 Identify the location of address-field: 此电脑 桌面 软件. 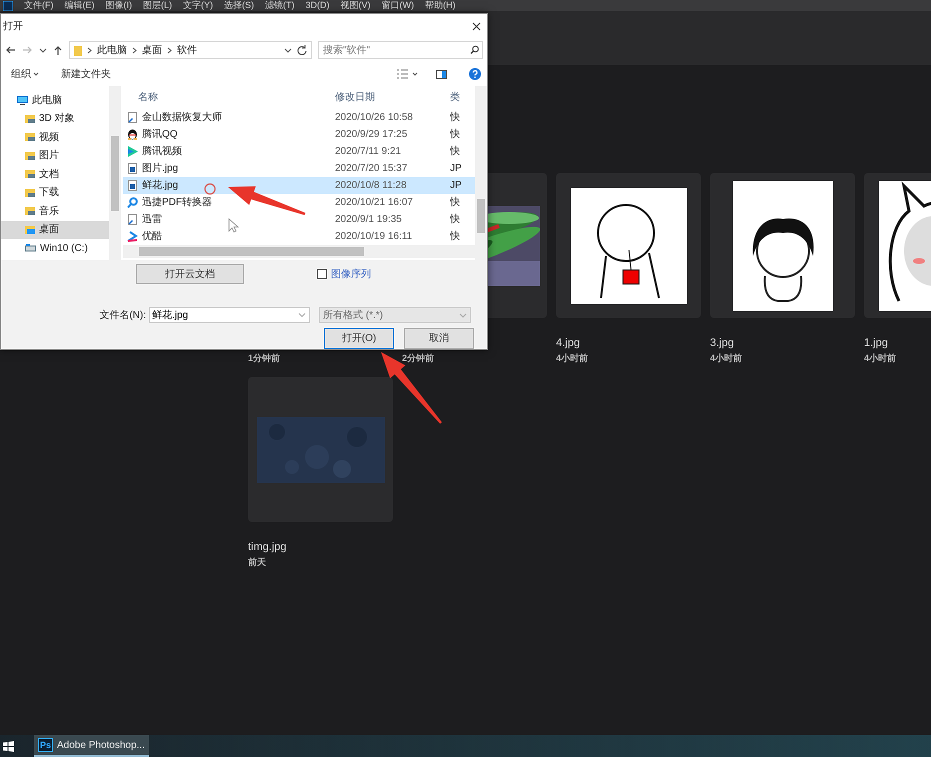
(190, 50).